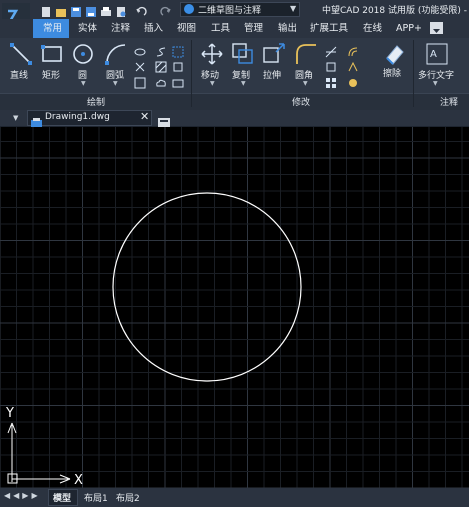 The image size is (469, 507). Describe the element at coordinates (212, 56) in the screenshot. I see `move-icon` at that location.